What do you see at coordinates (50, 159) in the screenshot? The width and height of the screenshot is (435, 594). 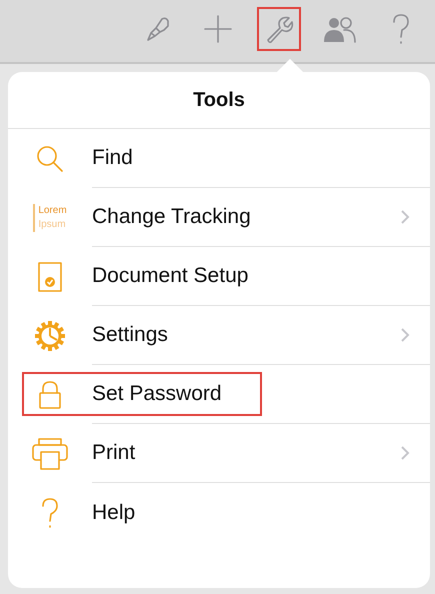 I see `search-icon` at bounding box center [50, 159].